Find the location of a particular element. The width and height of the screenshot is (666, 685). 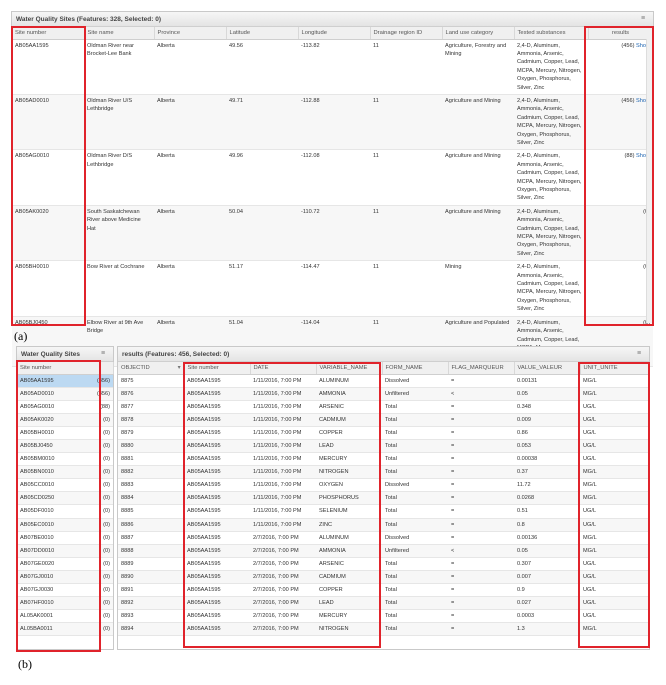

column-header: Drainage region ID is located at coordinates (406, 33).